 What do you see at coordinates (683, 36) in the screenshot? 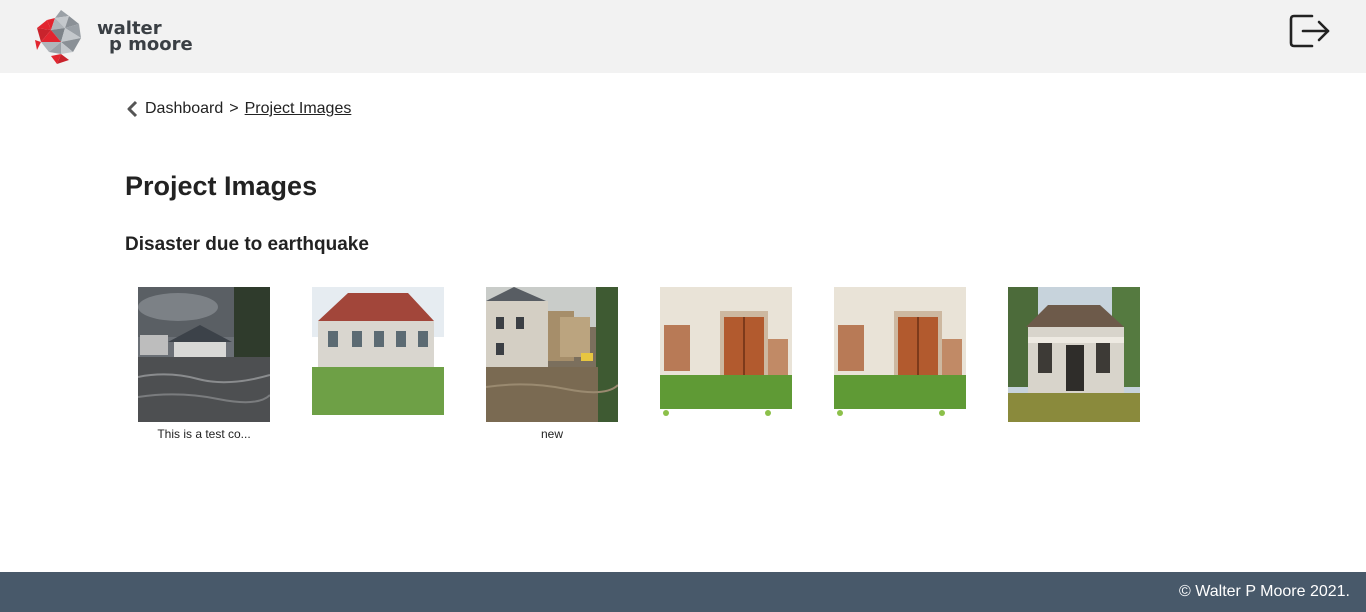
I see `top-bar: walter p moore` at bounding box center [683, 36].